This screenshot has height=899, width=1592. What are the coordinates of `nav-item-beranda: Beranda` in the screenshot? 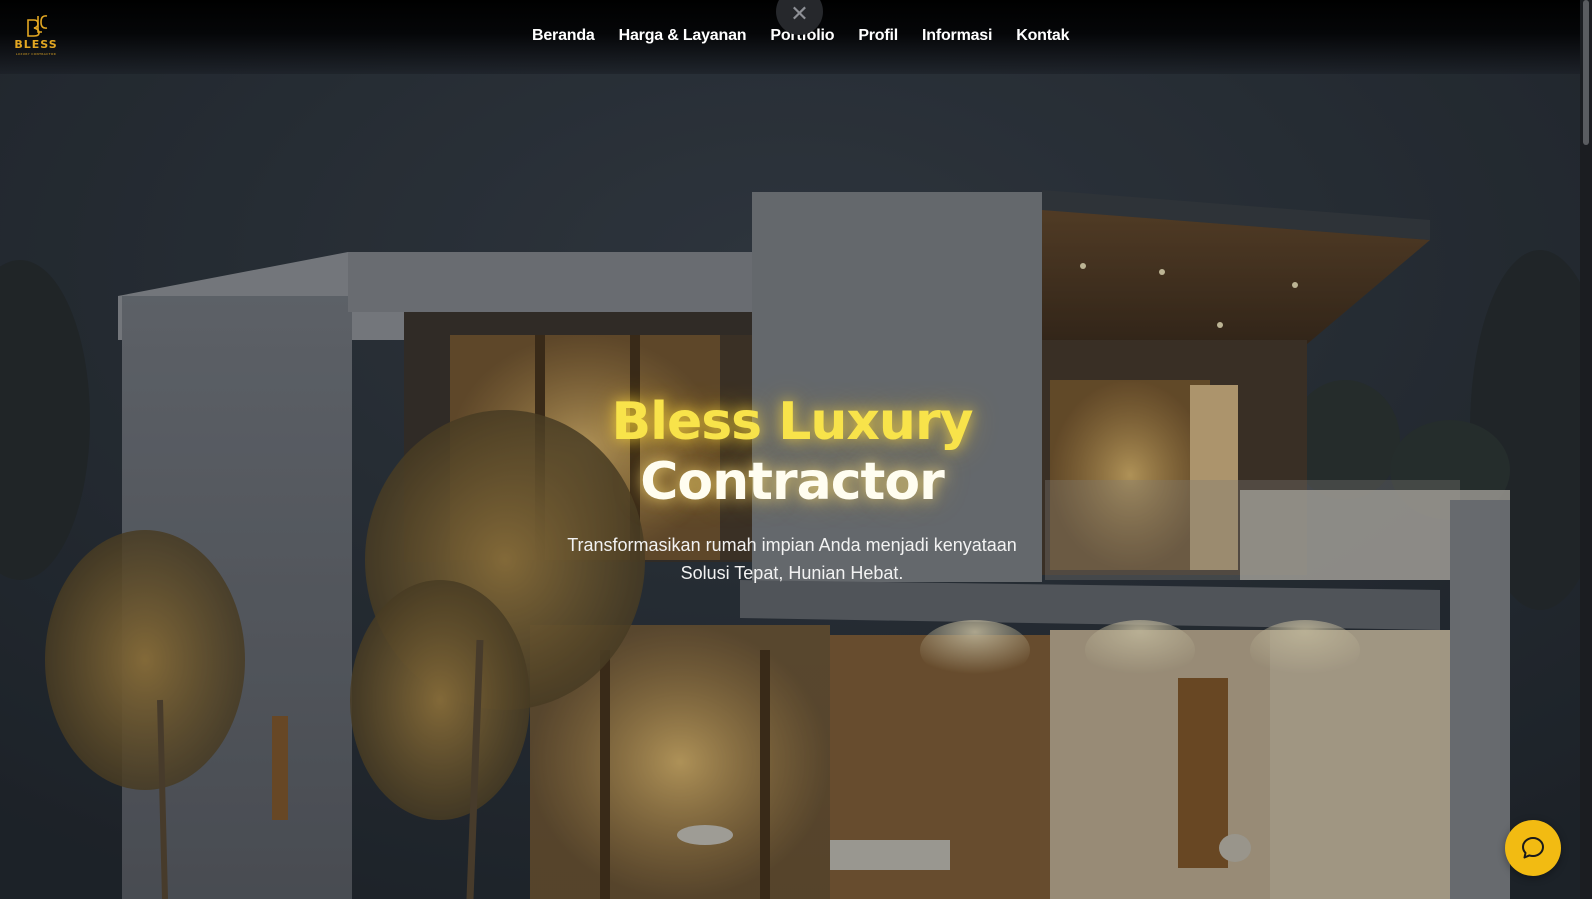 It's located at (563, 36).